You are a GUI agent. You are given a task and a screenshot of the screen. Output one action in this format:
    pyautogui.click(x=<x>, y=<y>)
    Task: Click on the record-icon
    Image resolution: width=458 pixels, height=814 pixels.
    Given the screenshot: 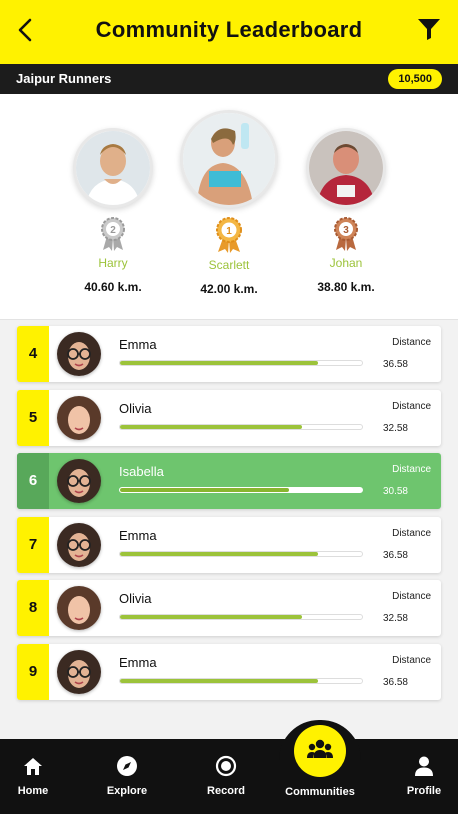 What is the action you would take?
    pyautogui.click(x=226, y=766)
    